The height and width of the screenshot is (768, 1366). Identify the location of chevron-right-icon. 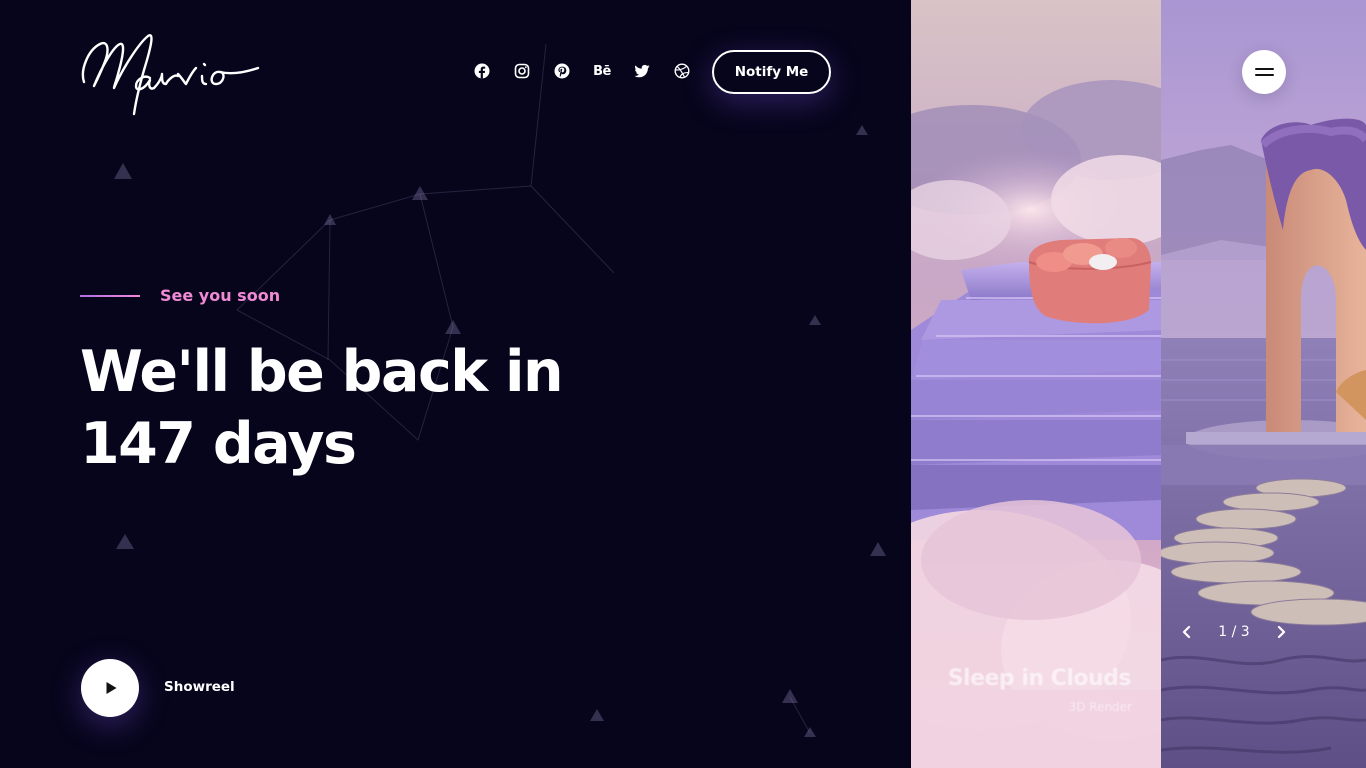
(1281, 632).